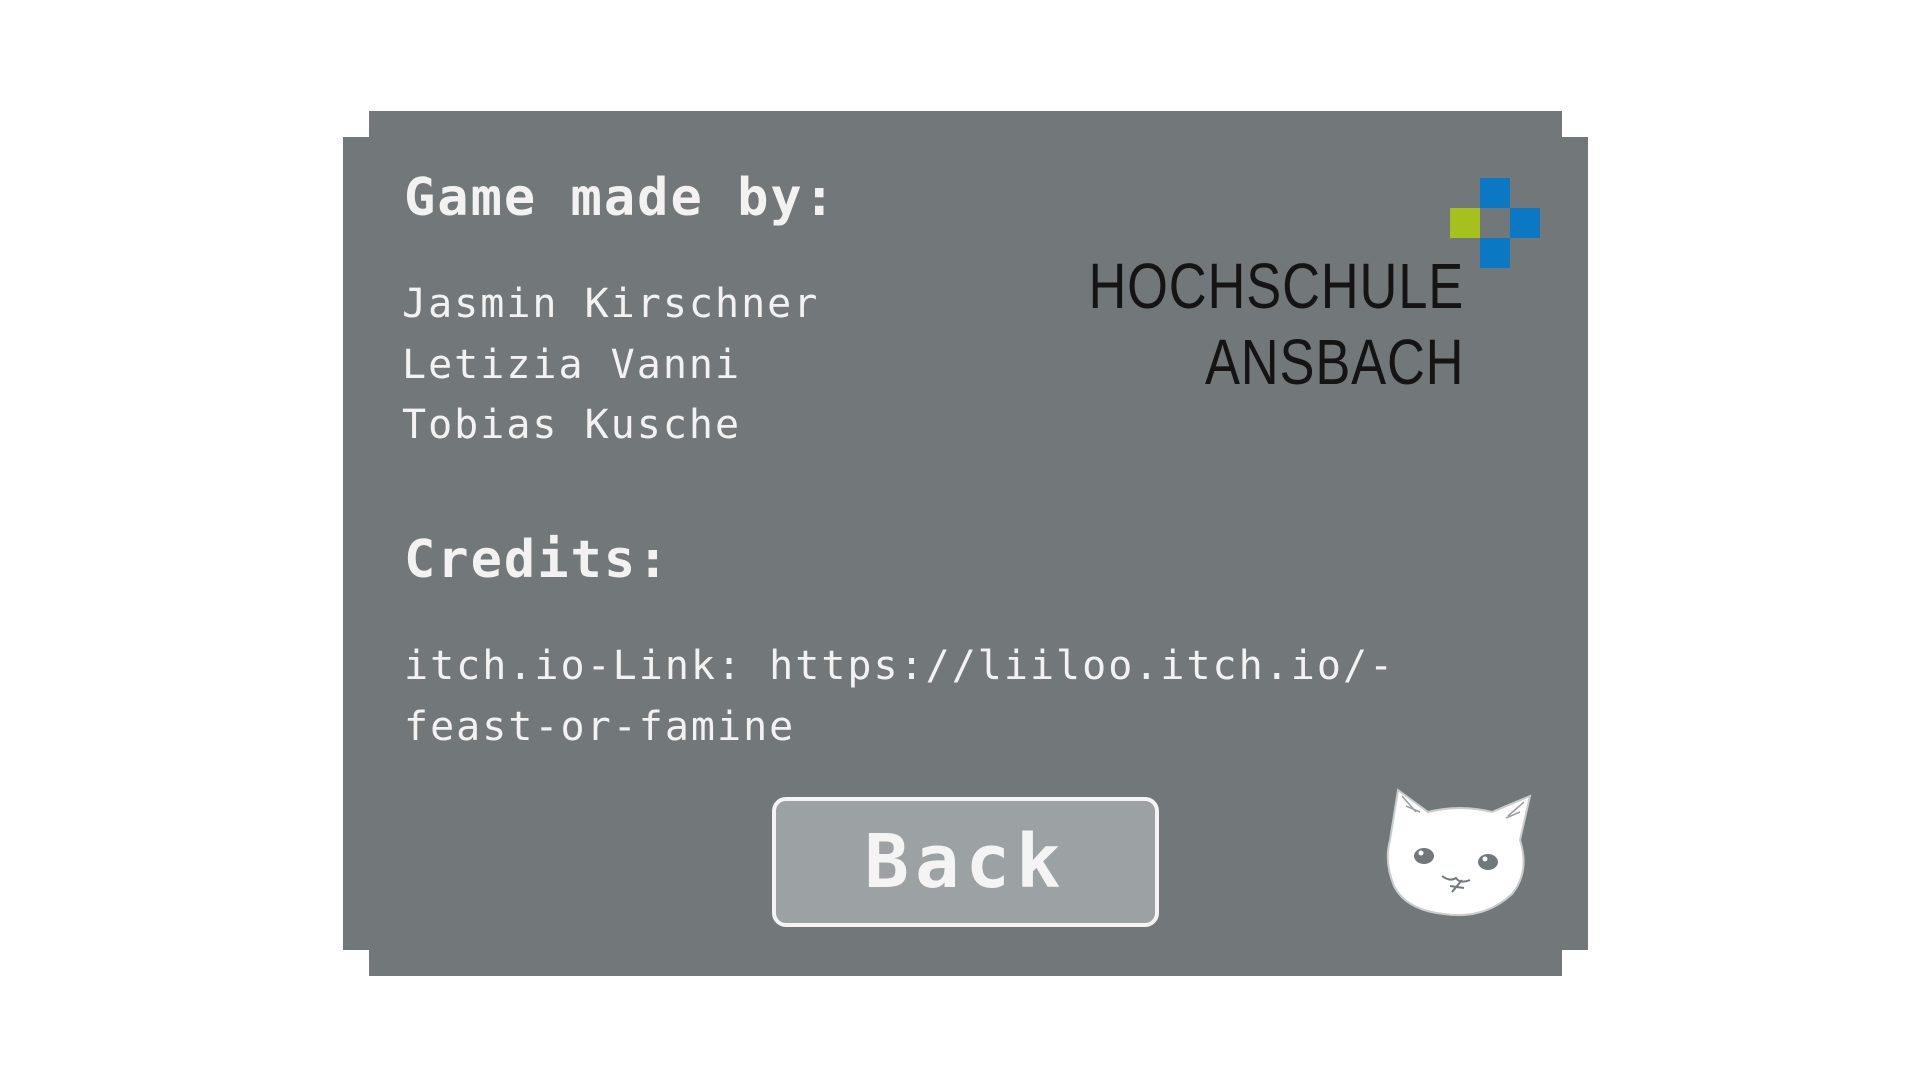 Image resolution: width=1920 pixels, height=1080 pixels. Describe the element at coordinates (899, 666) in the screenshot. I see `itch-link-line-1: itch.io-Link: https://liiloo.itch.io/-` at that location.